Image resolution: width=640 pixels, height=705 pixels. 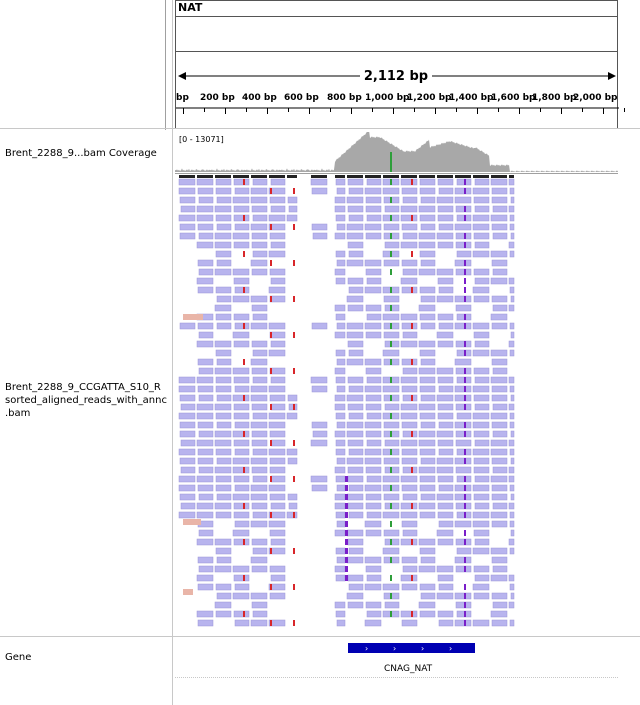 What do you see at coordinates (188, 592) in the screenshot?
I see `soft-clip` at bounding box center [188, 592].